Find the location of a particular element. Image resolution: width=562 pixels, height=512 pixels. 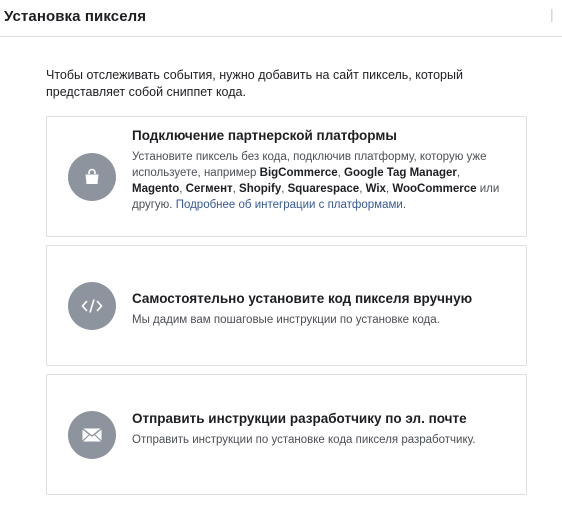

platform-name: Google Tag Manager is located at coordinates (400, 173).